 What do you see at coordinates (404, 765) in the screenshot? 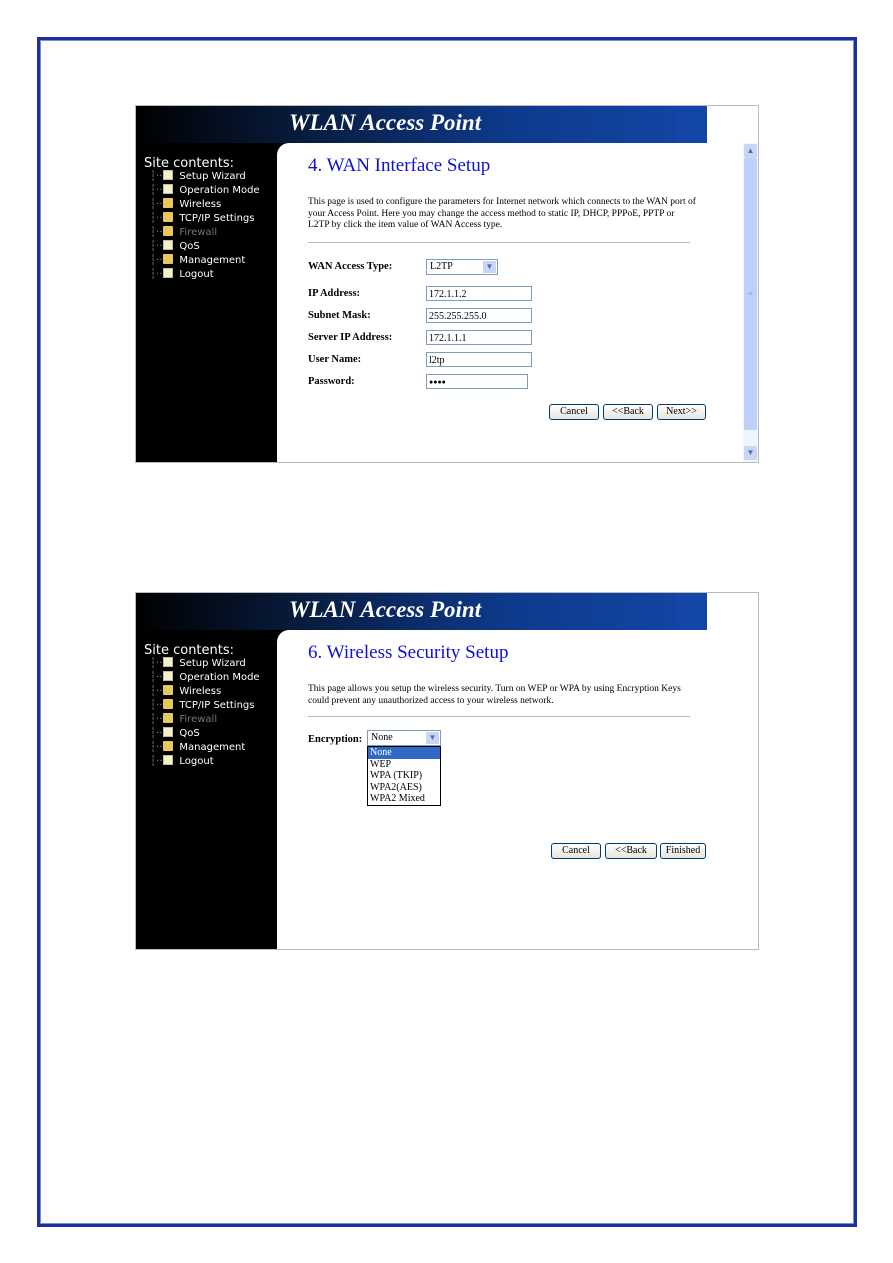
I see `option-wep: WEP` at bounding box center [404, 765].